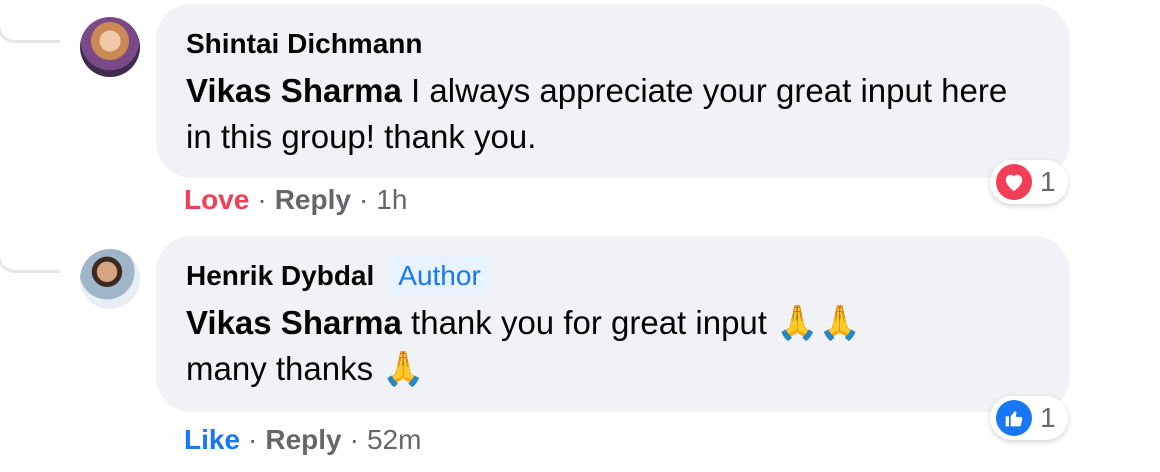 The height and width of the screenshot is (472, 1160). Describe the element at coordinates (611, 44) in the screenshot. I see `author-row: Shintai Dichmann` at that location.